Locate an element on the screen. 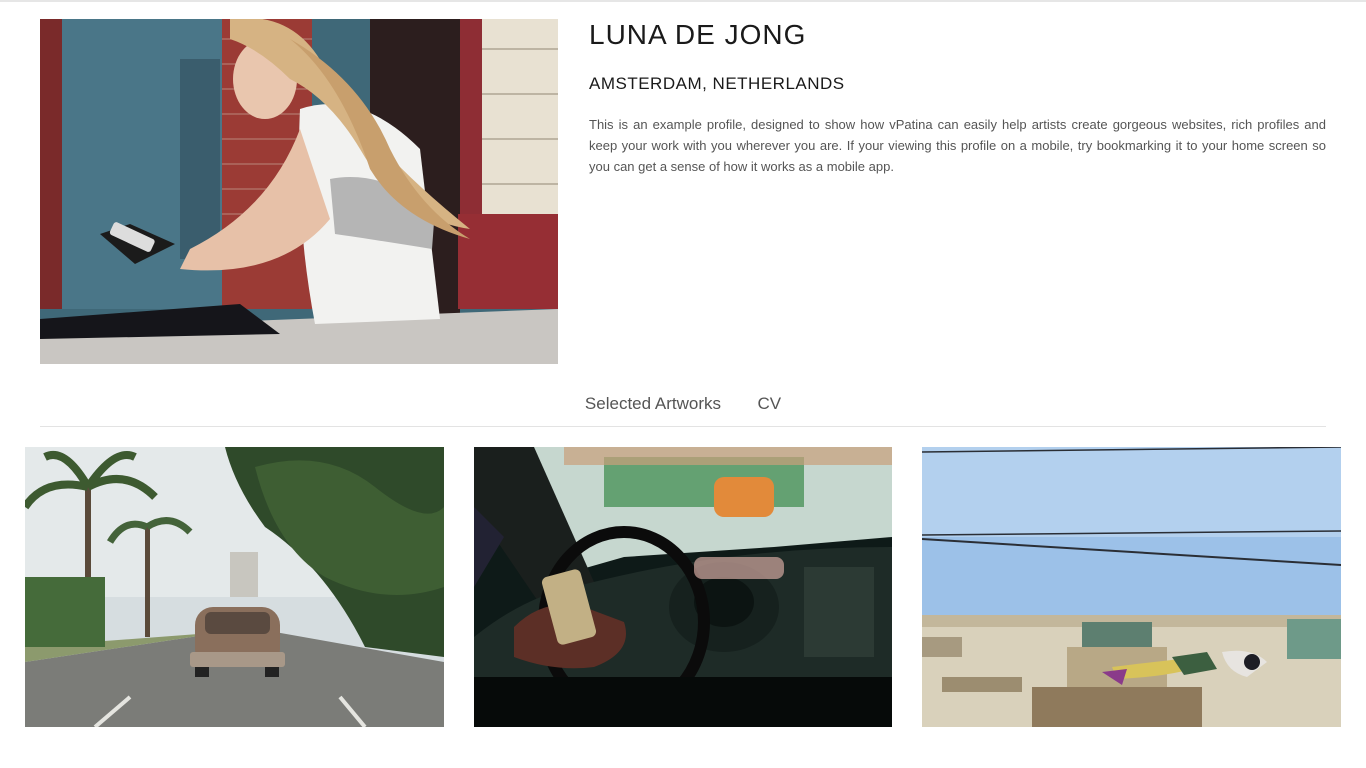  profile-tabs: Selected Artworks CV is located at coordinates (683, 409).